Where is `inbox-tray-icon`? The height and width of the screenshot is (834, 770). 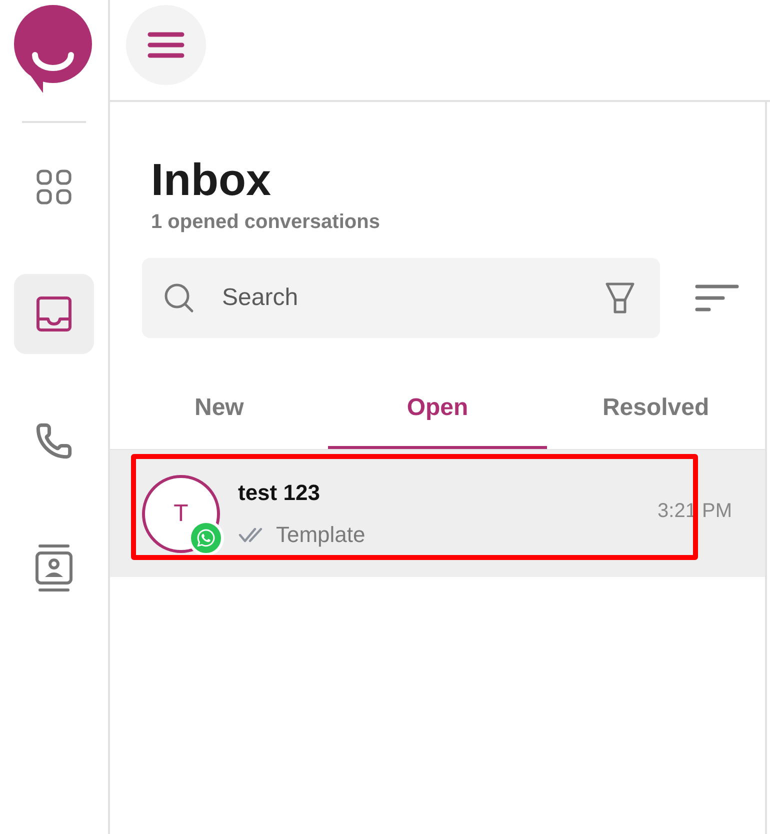 inbox-tray-icon is located at coordinates (54, 314).